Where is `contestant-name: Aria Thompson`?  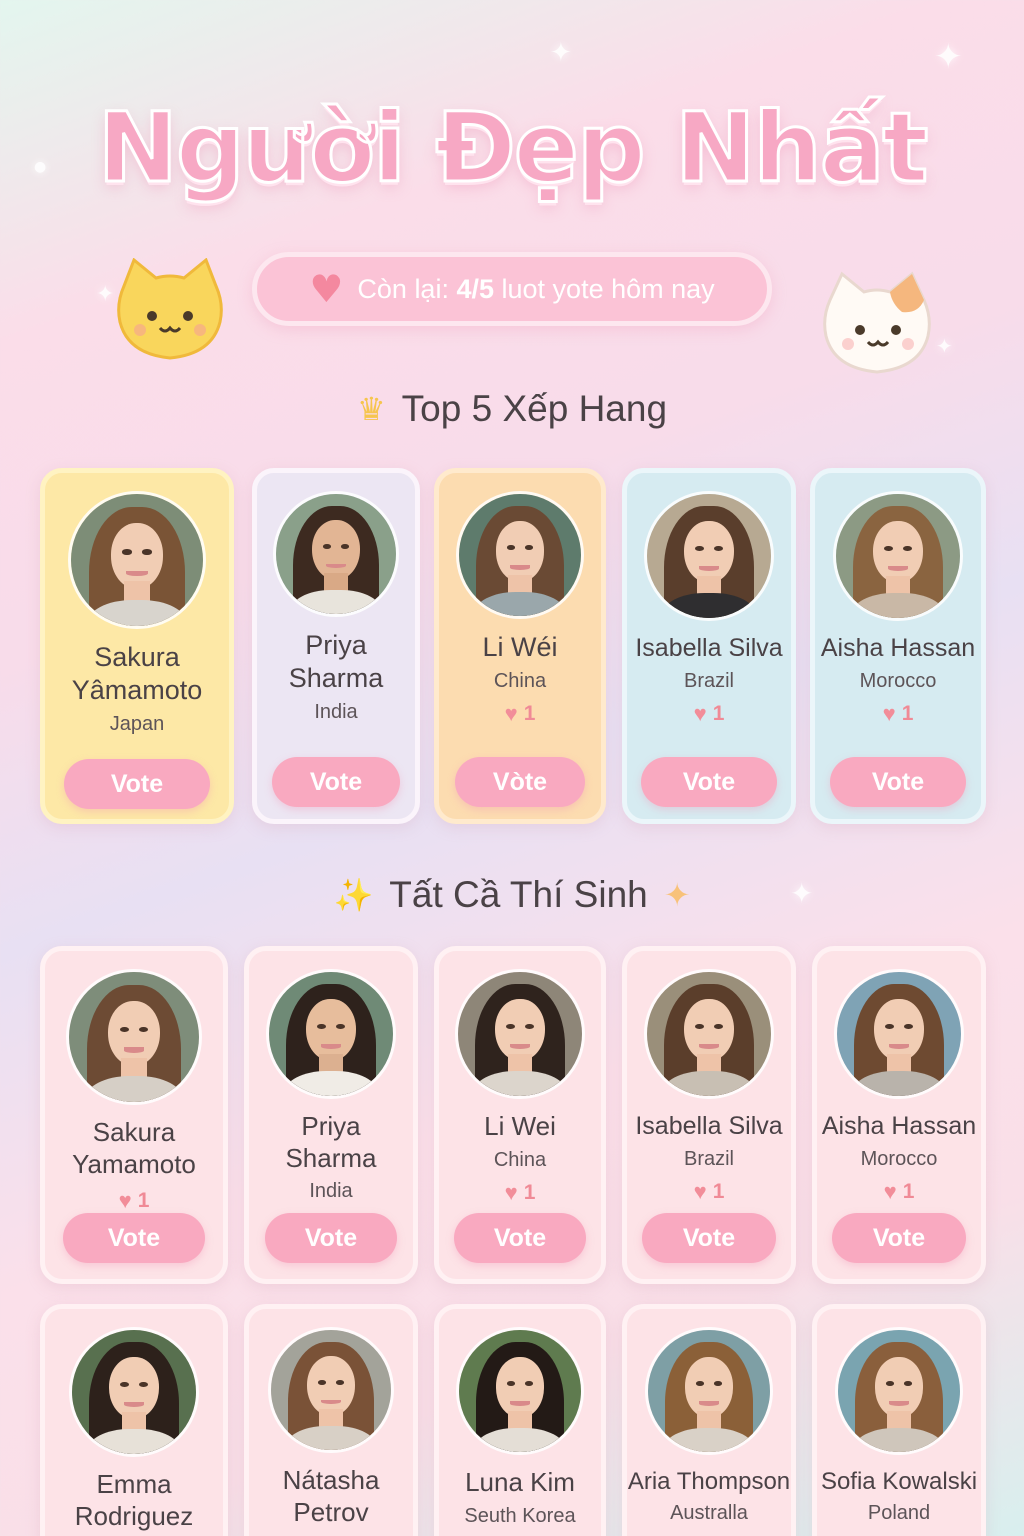
contestant-name: Aria Thompson is located at coordinates (709, 1481).